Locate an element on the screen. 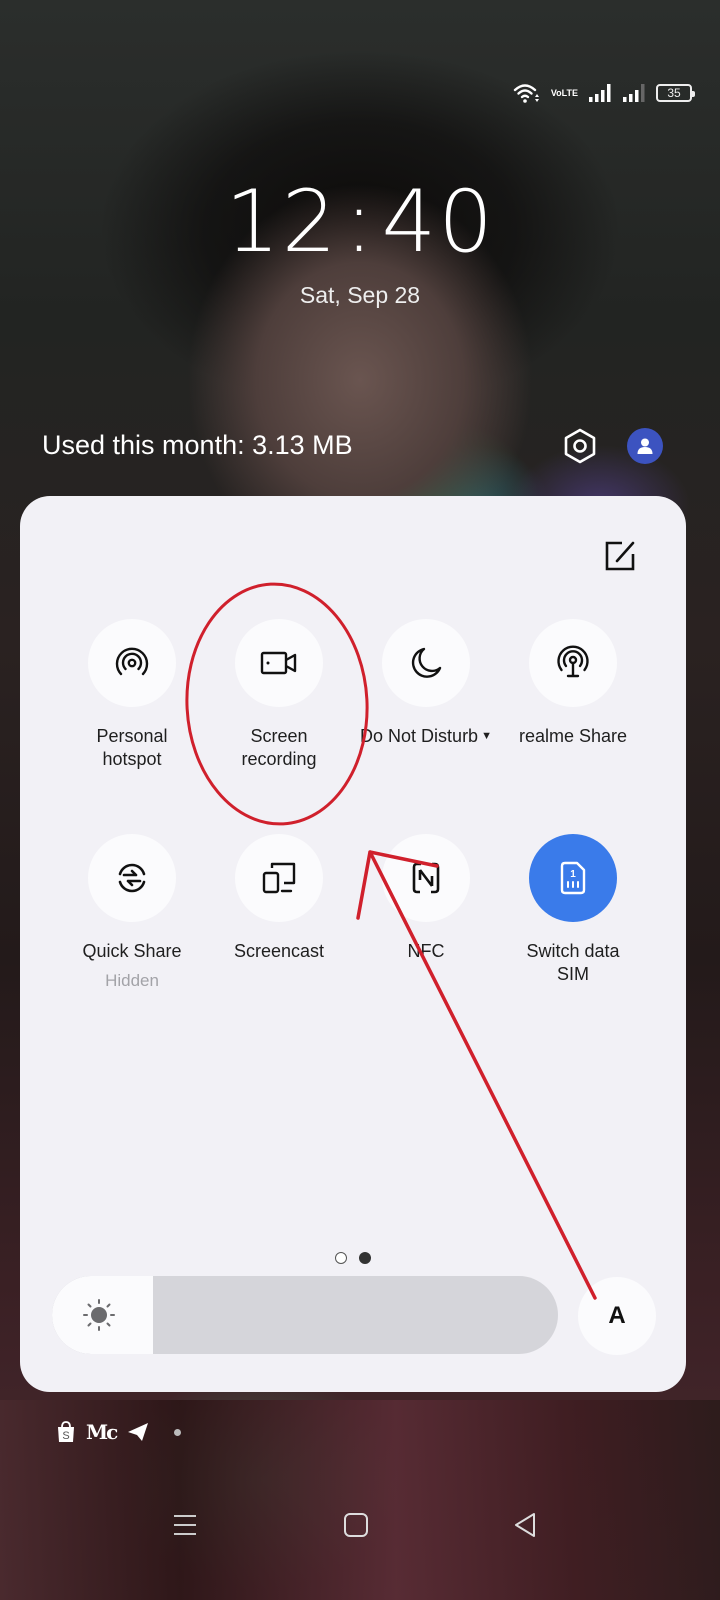 This screenshot has height=1600, width=720. back-icon is located at coordinates (525, 1525).